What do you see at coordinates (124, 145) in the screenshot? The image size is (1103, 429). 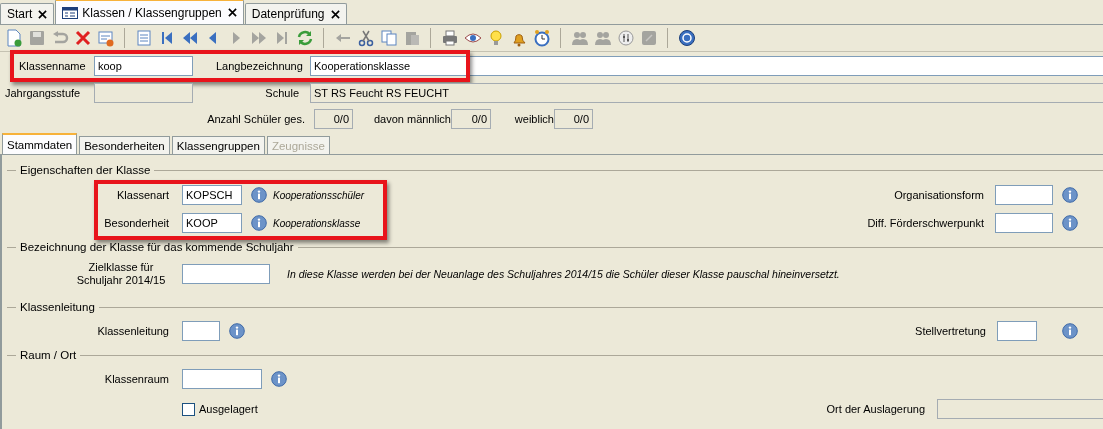 I see `tab: Besonderheiten` at bounding box center [124, 145].